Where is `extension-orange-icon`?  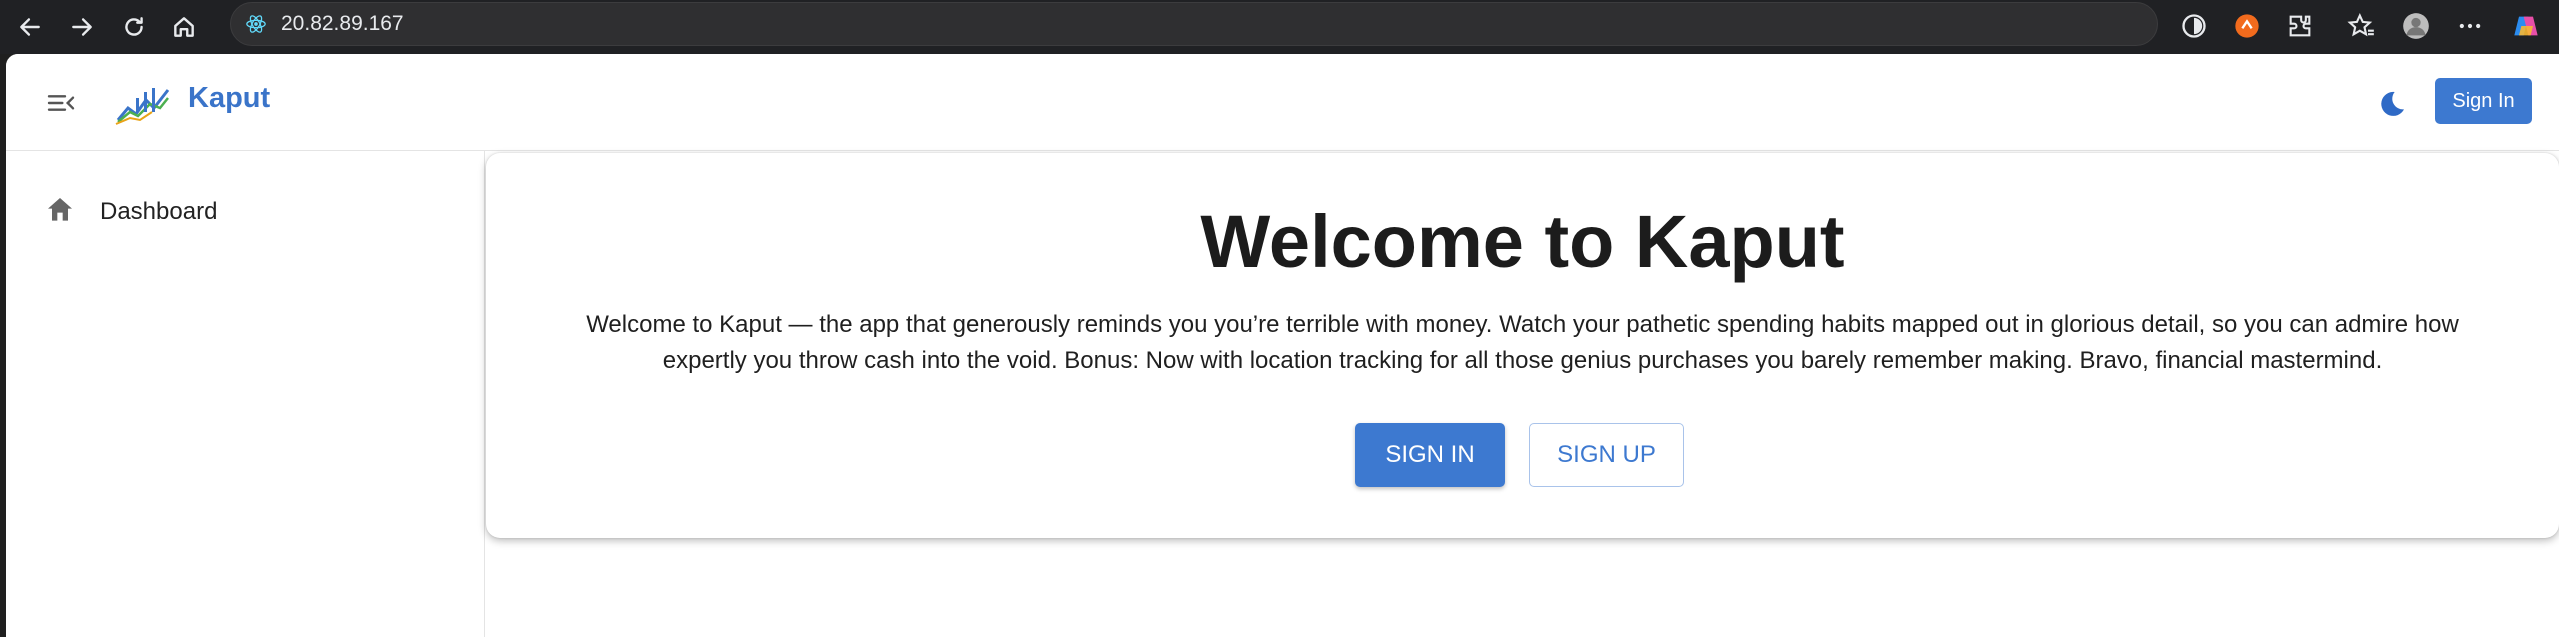
extension-orange-icon is located at coordinates (2247, 26).